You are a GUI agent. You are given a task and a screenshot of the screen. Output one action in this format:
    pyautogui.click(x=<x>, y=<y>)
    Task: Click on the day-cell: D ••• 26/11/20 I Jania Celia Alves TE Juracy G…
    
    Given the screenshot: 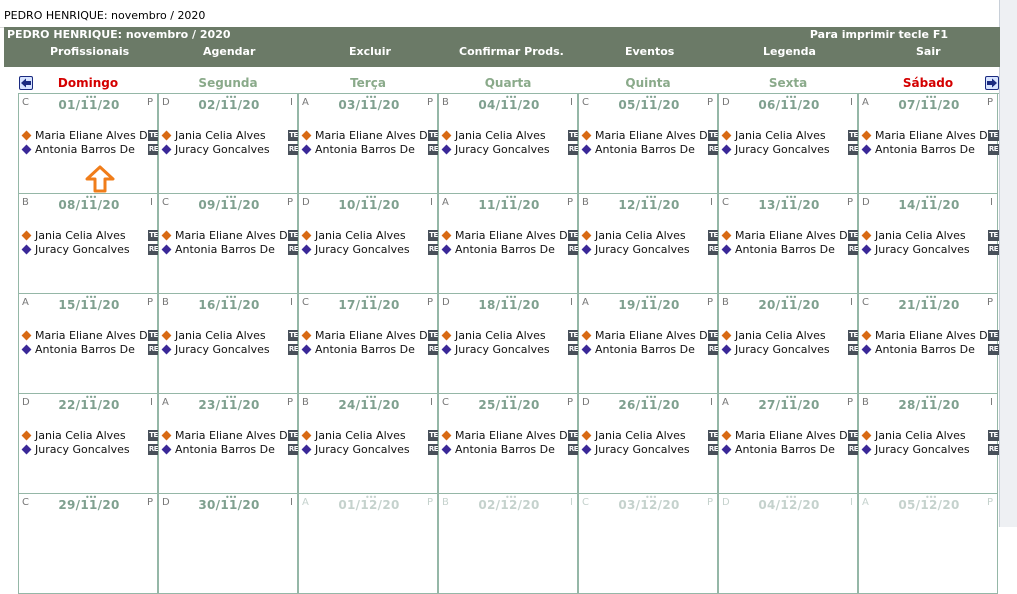 What is the action you would take?
    pyautogui.click(x=648, y=444)
    